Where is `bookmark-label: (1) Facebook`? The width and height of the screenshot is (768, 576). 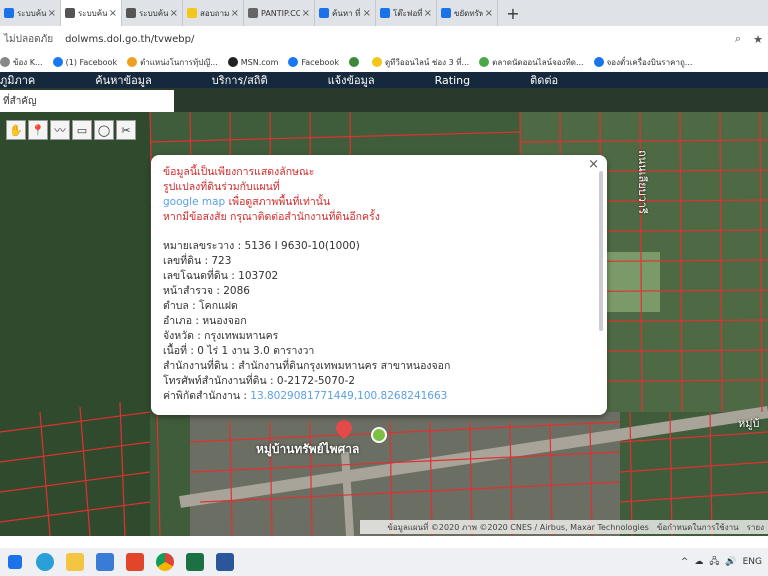
bookmark-label: (1) Facebook is located at coordinates (91, 62).